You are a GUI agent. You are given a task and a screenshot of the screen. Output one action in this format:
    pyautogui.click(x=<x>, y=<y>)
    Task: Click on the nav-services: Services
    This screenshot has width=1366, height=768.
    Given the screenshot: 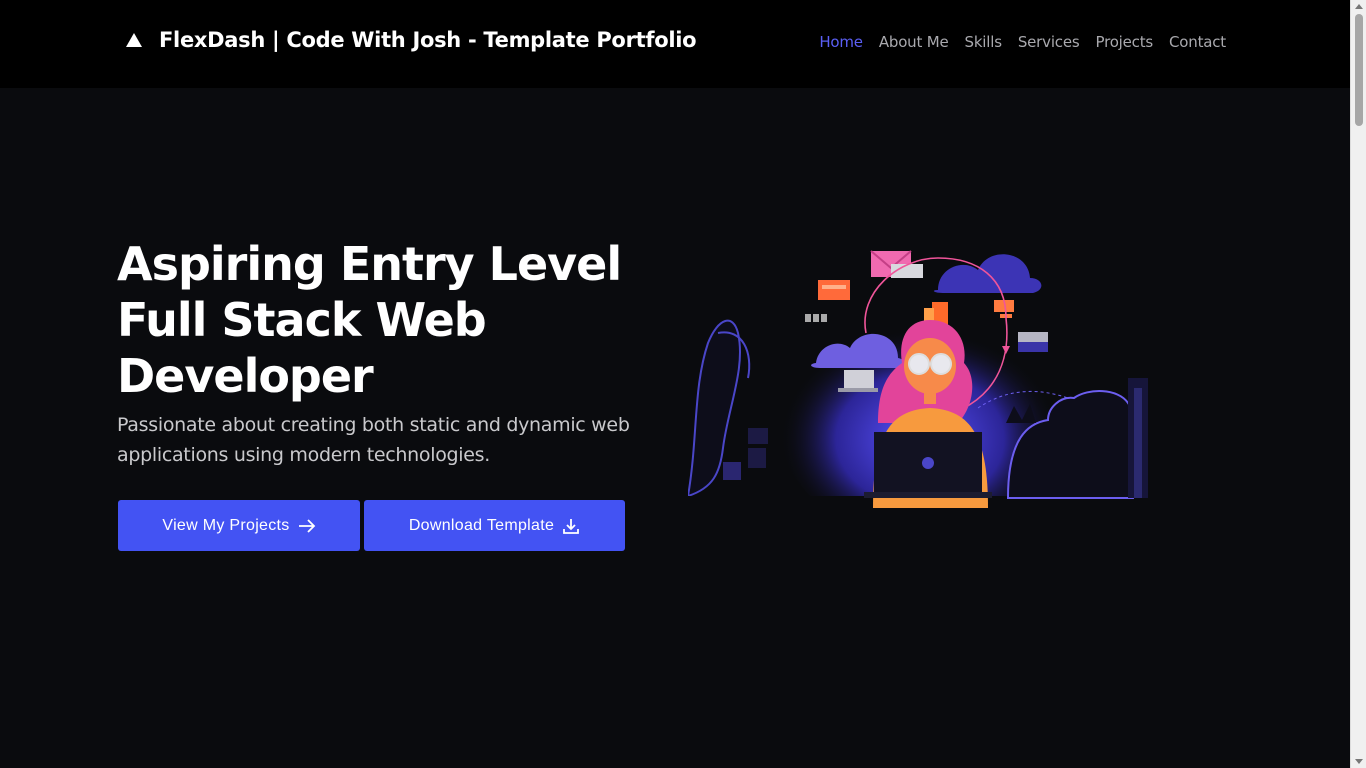 What is the action you would take?
    pyautogui.click(x=1049, y=42)
    